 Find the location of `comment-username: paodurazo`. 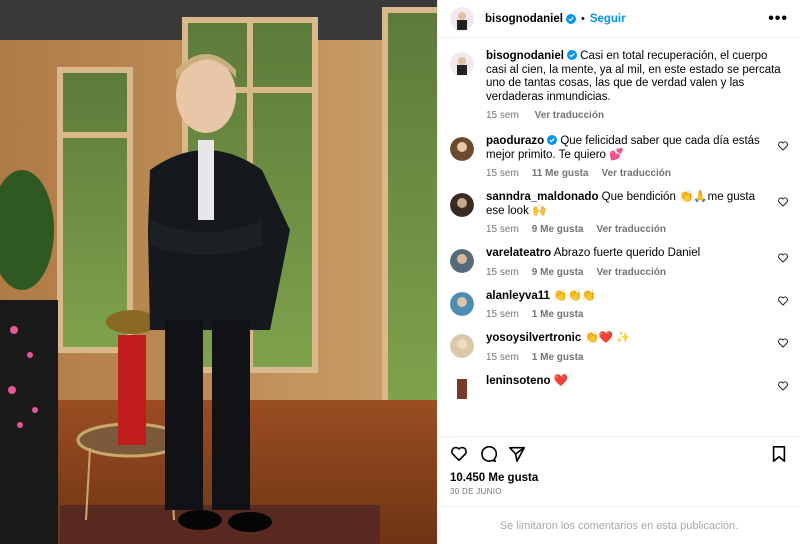

comment-username: paodurazo is located at coordinates (515, 141).